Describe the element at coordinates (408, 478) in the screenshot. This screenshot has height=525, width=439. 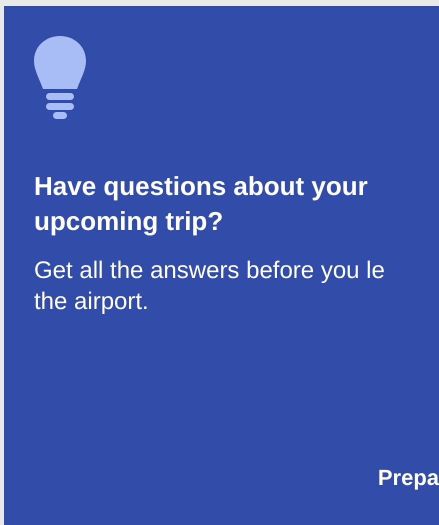
I see `prepare-link: Prepa` at that location.